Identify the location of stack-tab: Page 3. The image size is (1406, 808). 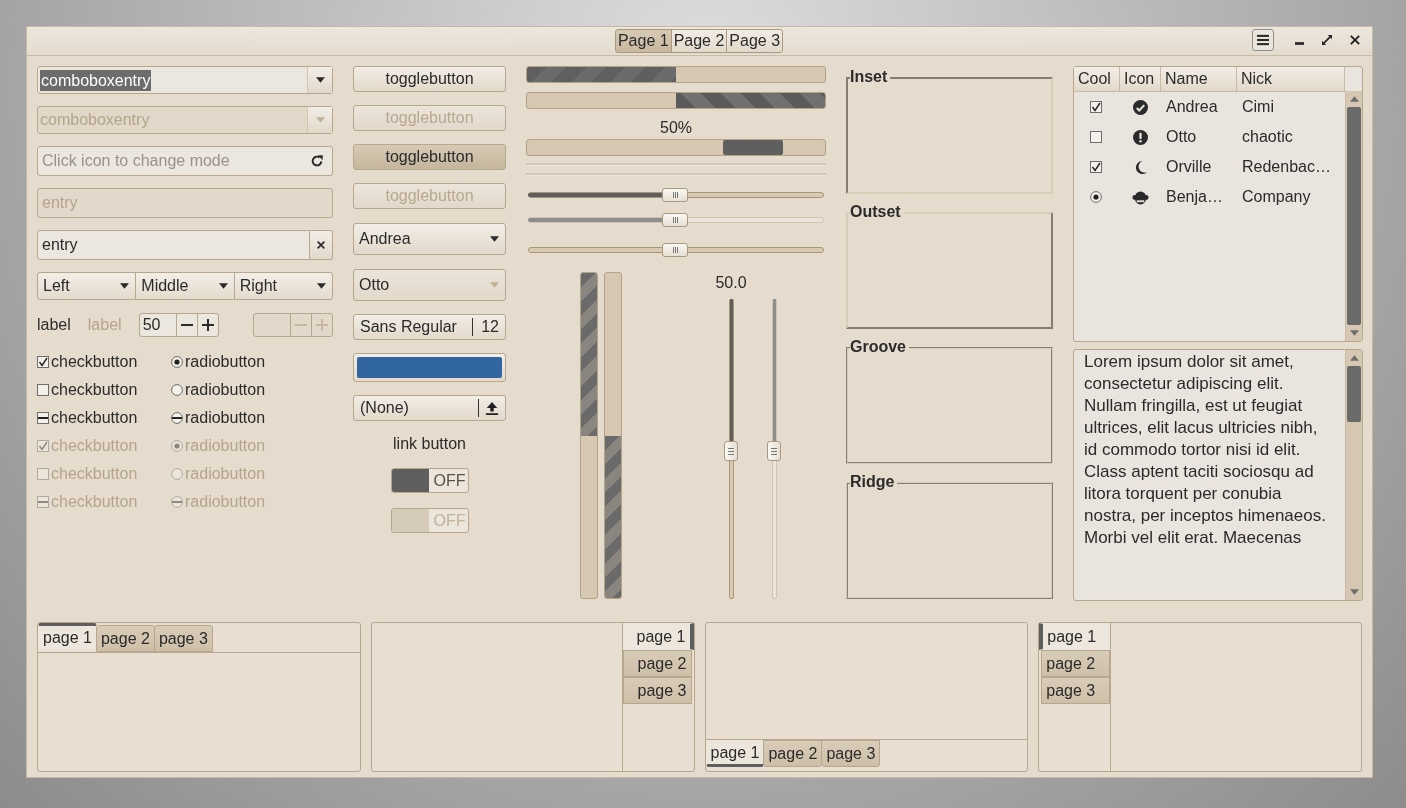
(755, 41).